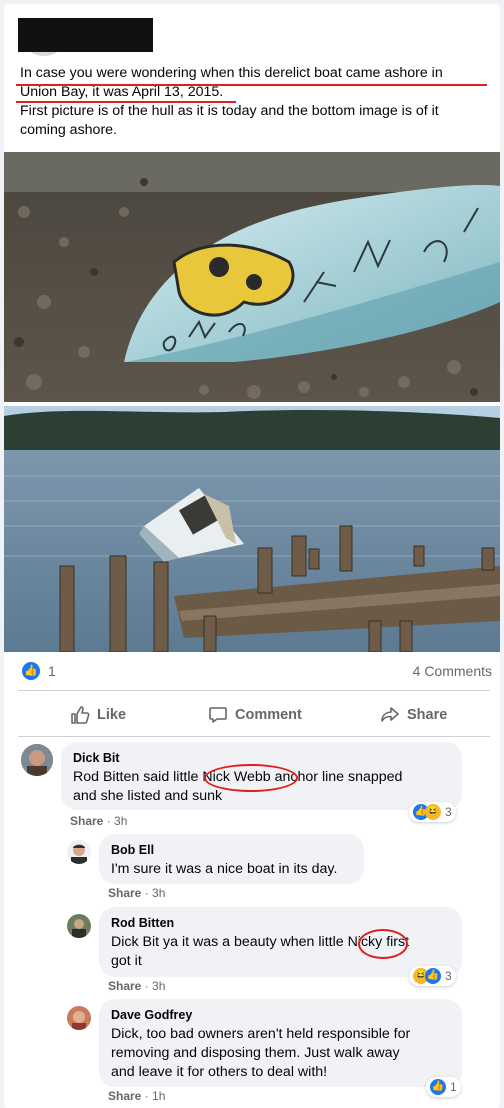  What do you see at coordinates (452, 671) in the screenshot?
I see `comments-count: 4 Comments` at bounding box center [452, 671].